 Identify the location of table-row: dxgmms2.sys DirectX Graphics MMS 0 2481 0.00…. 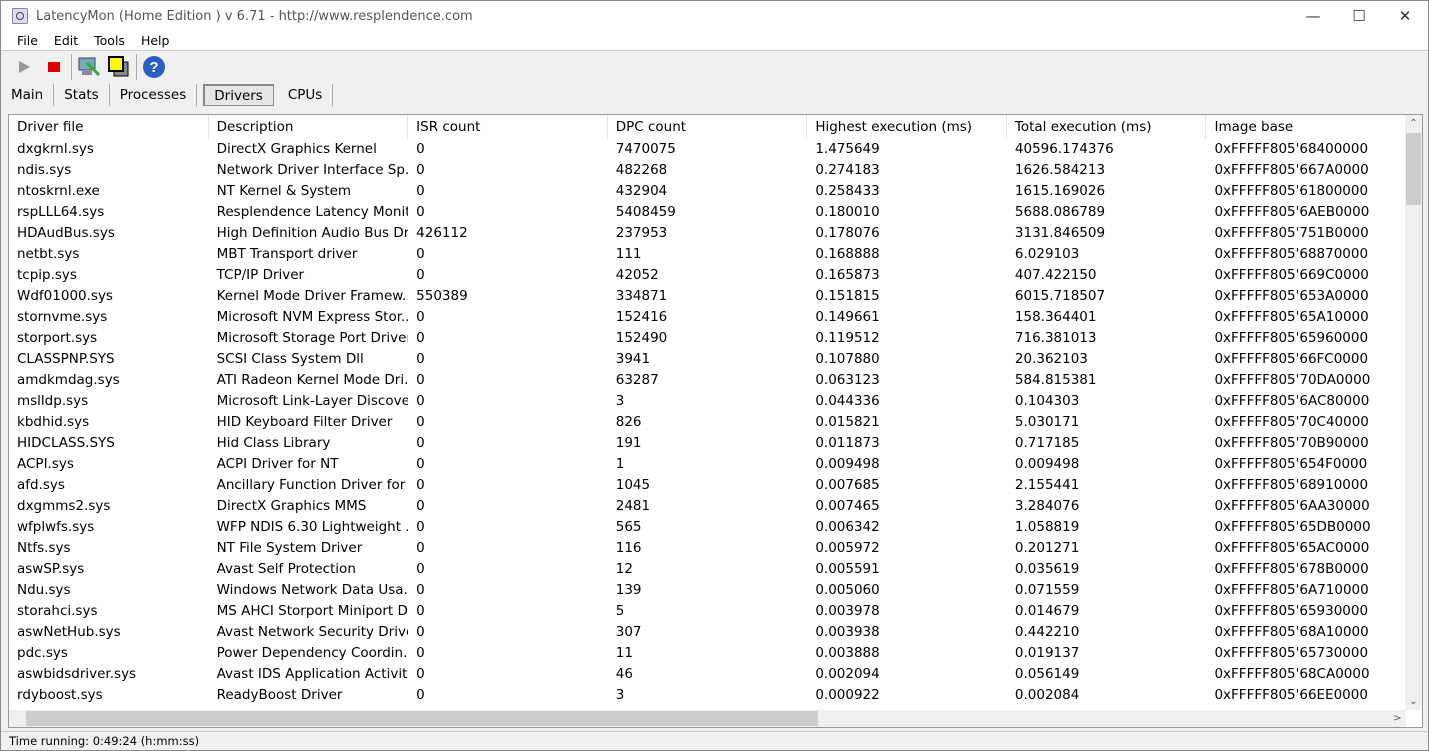
(707, 506).